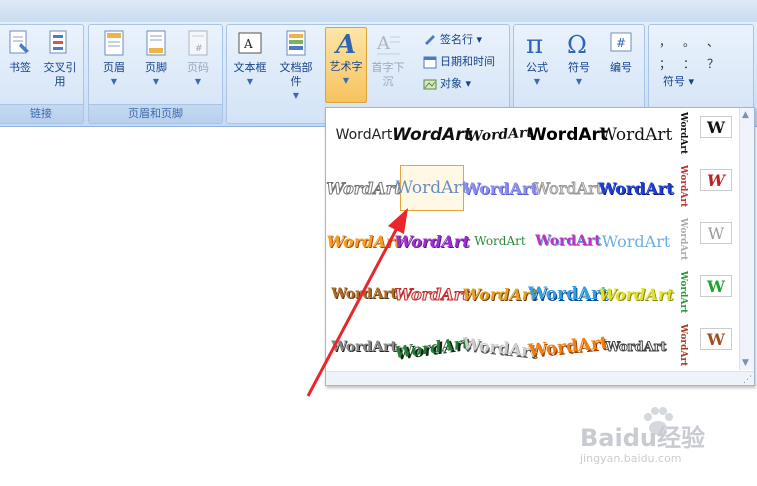 The image size is (757, 486). I want to click on symbol-char-comma: ，, so click(665, 41).